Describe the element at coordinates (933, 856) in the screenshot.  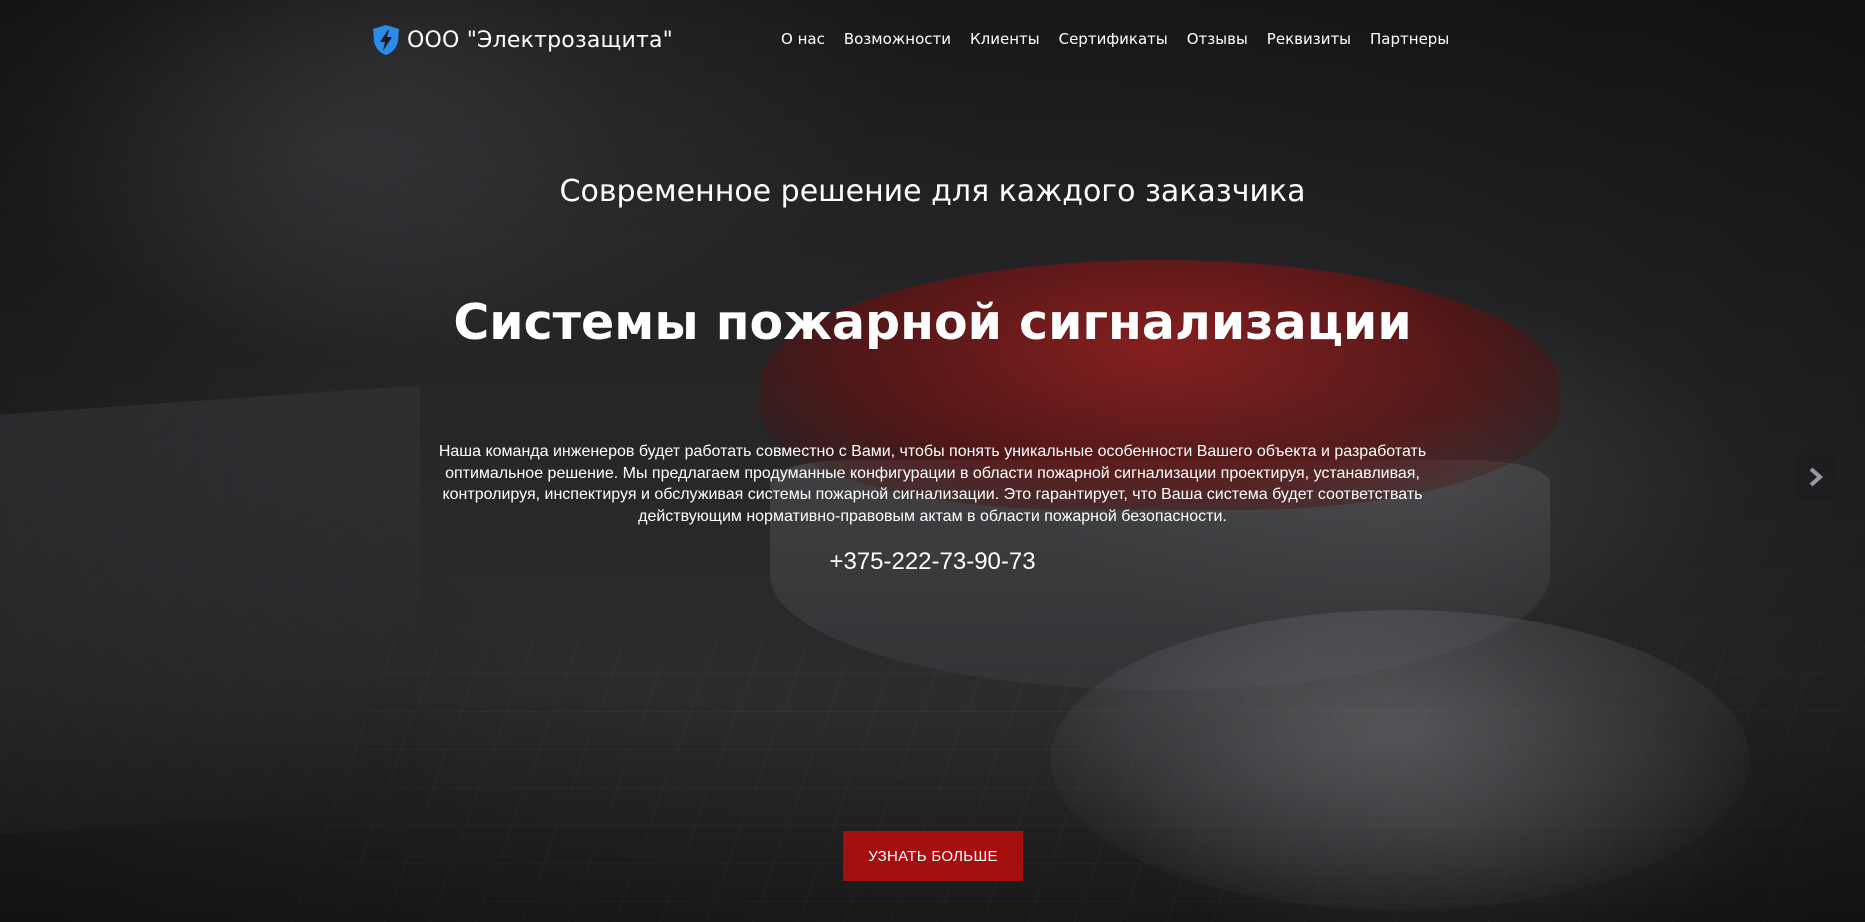
I see `learn-more-button: УЗНАТЬ БОЛЬШЕ` at that location.